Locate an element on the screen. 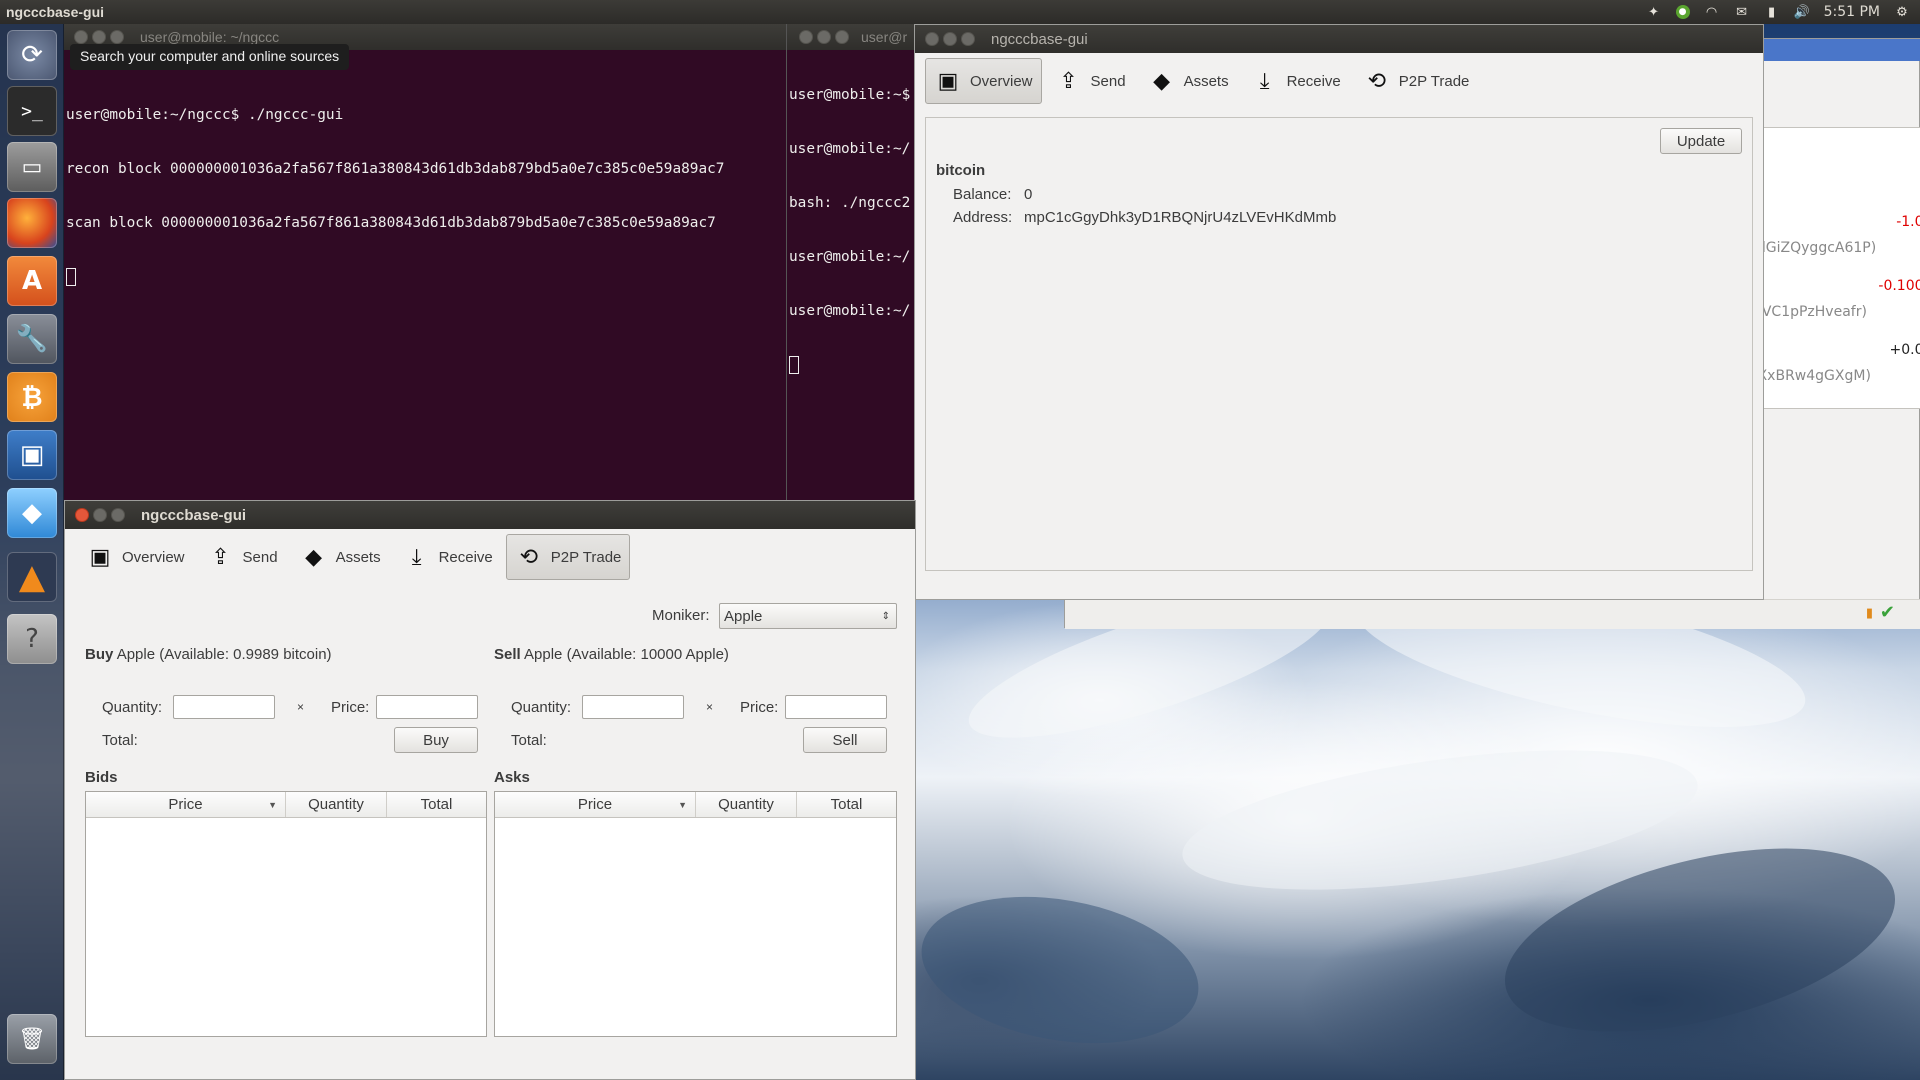 The image size is (1920, 1080). system-settings-icon: 🔧 is located at coordinates (32, 339).